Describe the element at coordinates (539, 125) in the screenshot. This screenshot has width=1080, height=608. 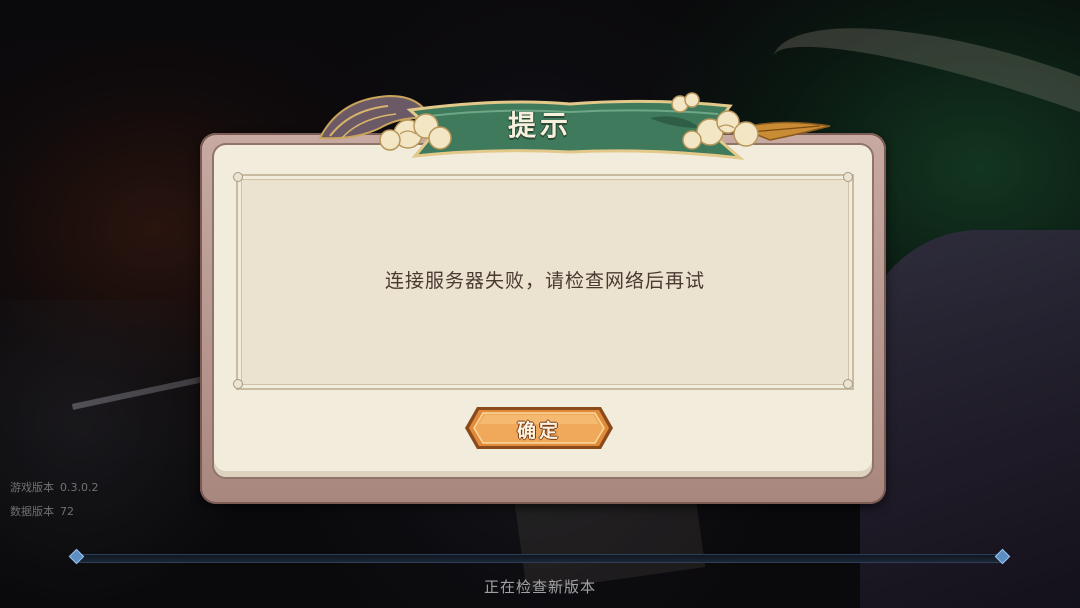
I see `dialog-title: 提示` at that location.